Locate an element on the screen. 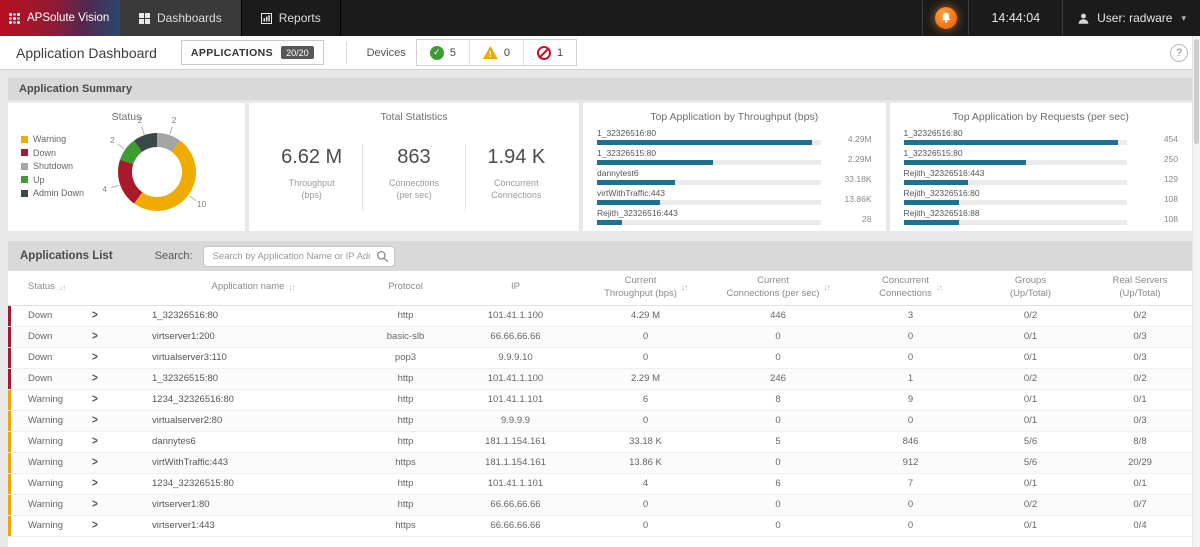 Image resolution: width=1200 pixels, height=547 pixels. reports-icon is located at coordinates (266, 18).